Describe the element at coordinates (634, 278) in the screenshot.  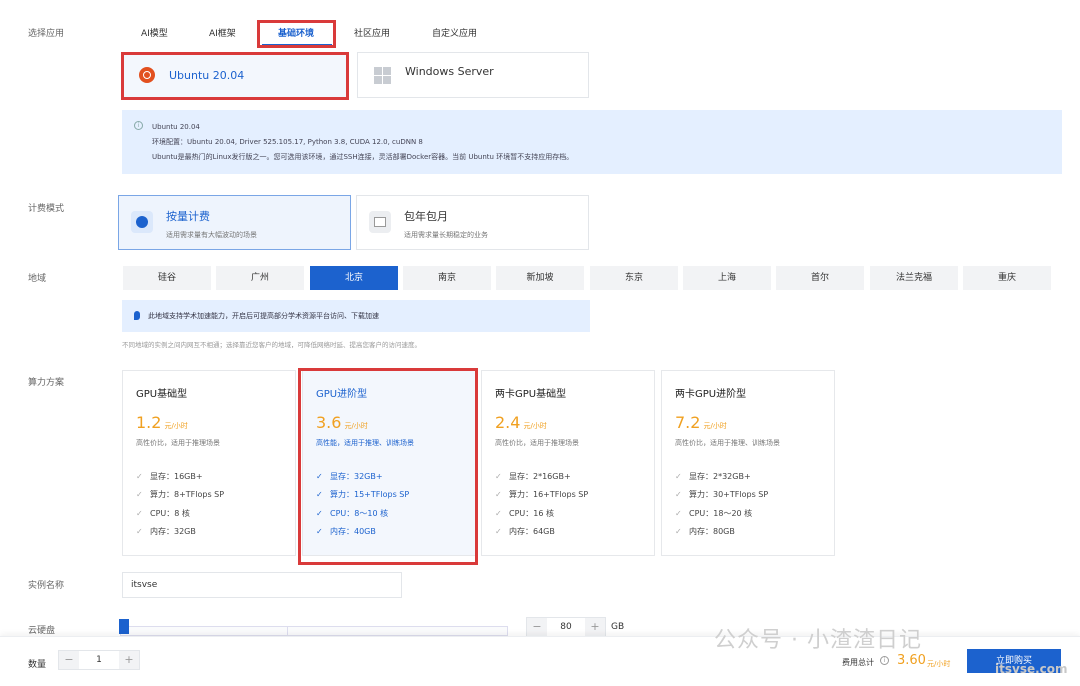
I see `region-option: 东京` at that location.